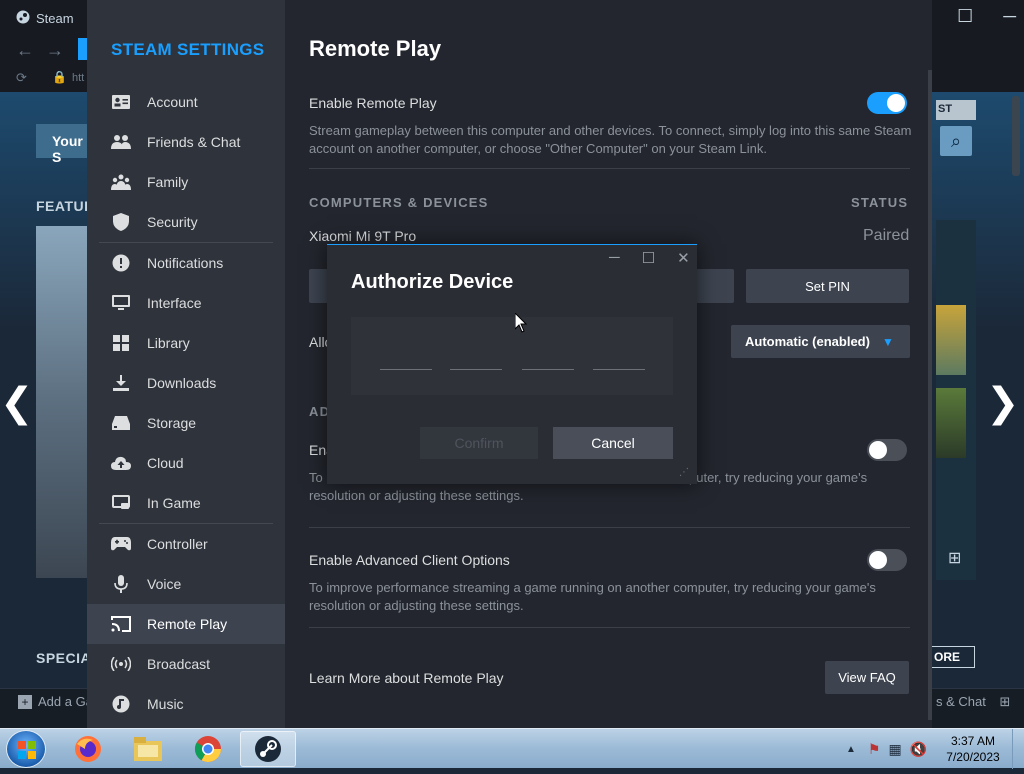 This screenshot has width=1024, height=774. Describe the element at coordinates (930, 395) in the screenshot. I see `settings-scrollbar` at that location.